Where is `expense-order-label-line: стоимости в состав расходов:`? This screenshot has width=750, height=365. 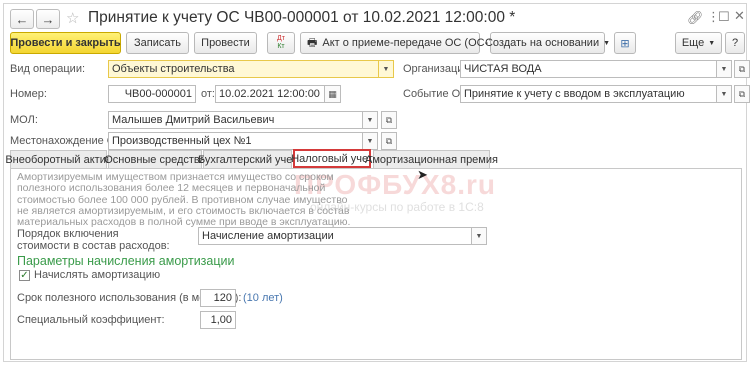
expense-order-label-line: стоимости в состав расходов: is located at coordinates (93, 246).